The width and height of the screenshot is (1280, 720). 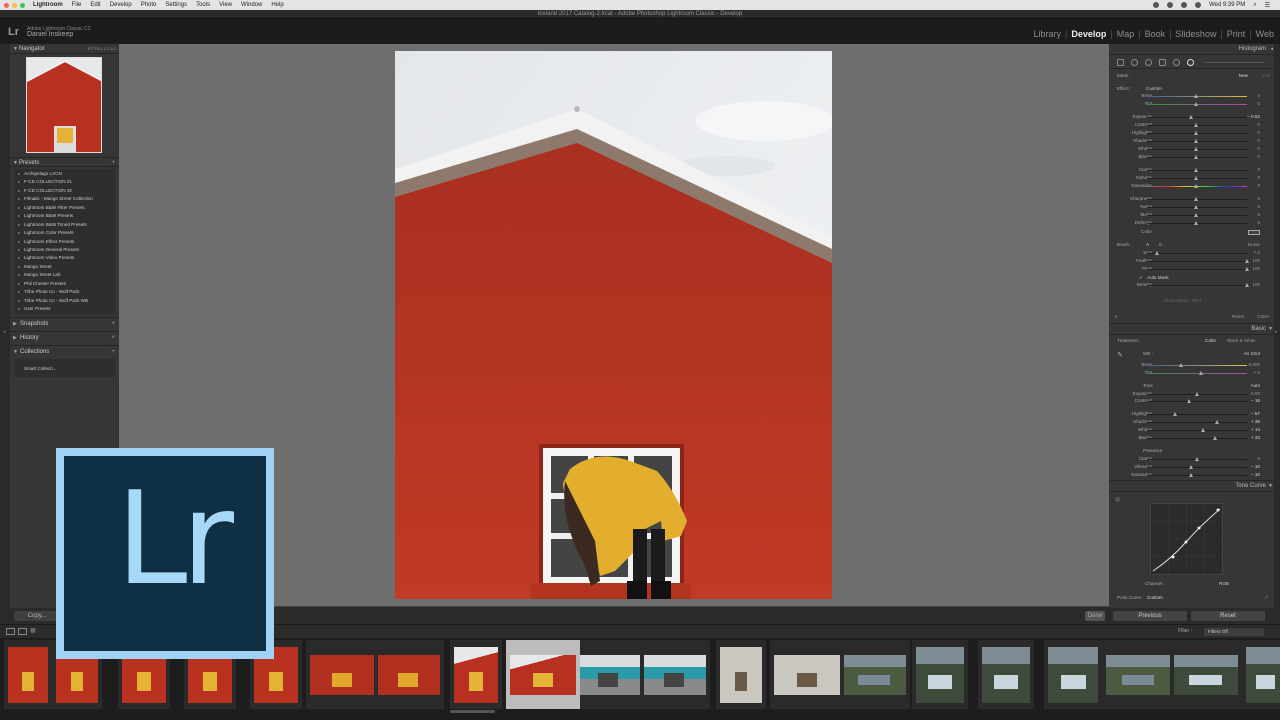 What do you see at coordinates (1191, 475) in the screenshot?
I see `presence-saturation-knob` at bounding box center [1191, 475].